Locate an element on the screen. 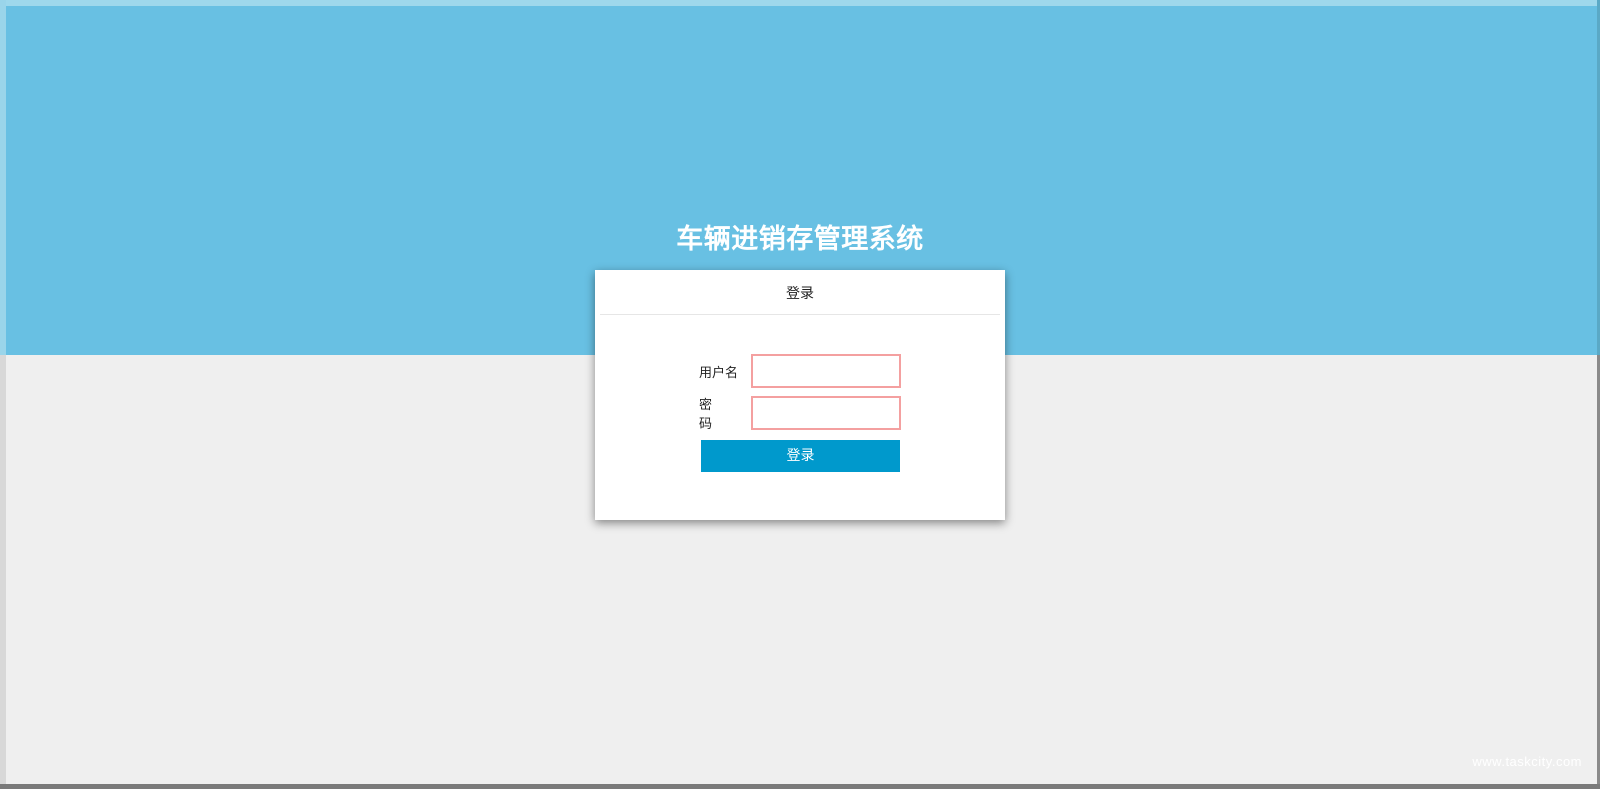 Image resolution: width=1600 pixels, height=789 pixels. login-card: 登录 用户名 密码 登录 is located at coordinates (800, 395).